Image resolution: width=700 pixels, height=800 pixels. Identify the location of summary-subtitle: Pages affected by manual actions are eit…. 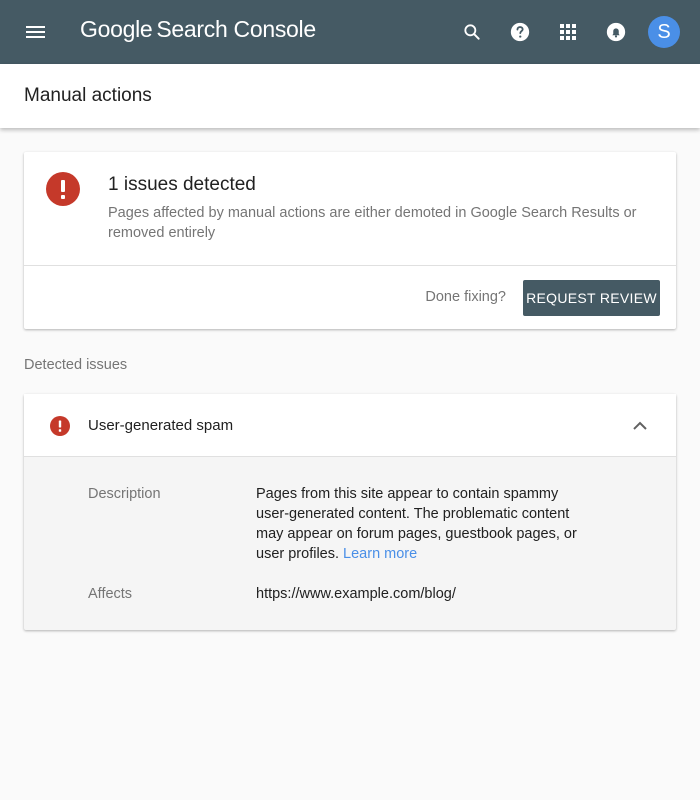
(372, 223).